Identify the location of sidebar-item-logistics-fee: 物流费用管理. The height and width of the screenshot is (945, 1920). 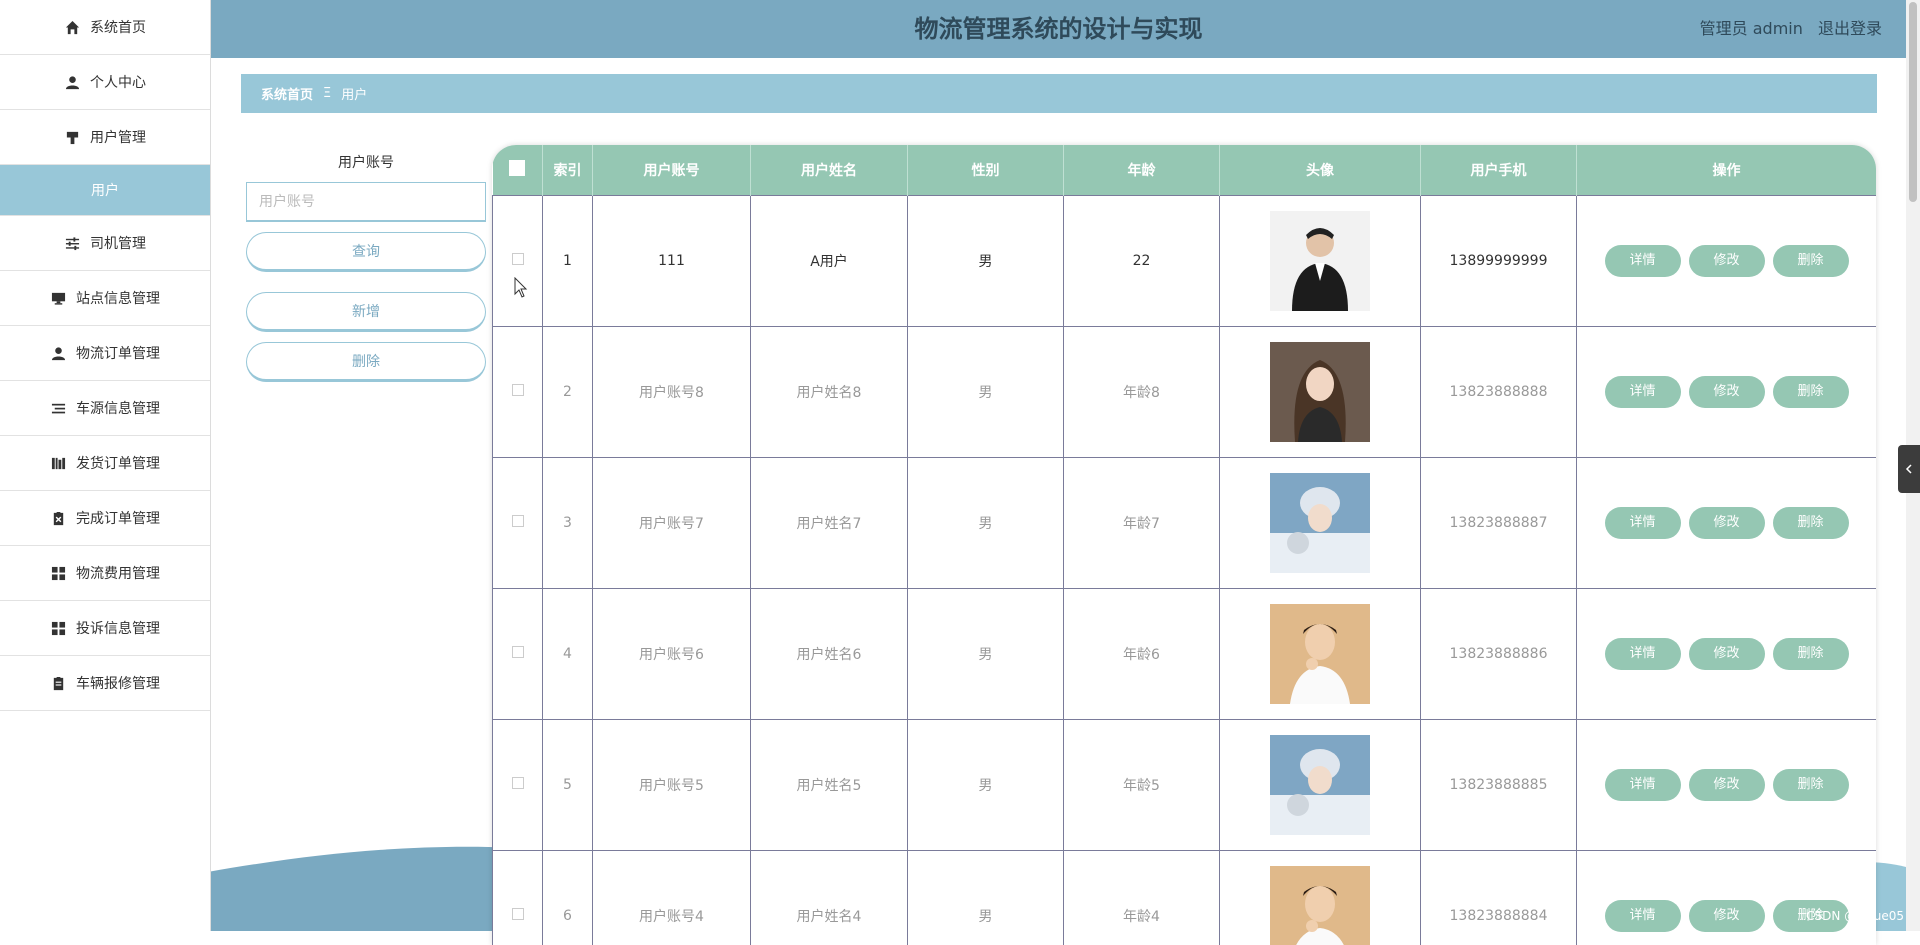
(105, 573).